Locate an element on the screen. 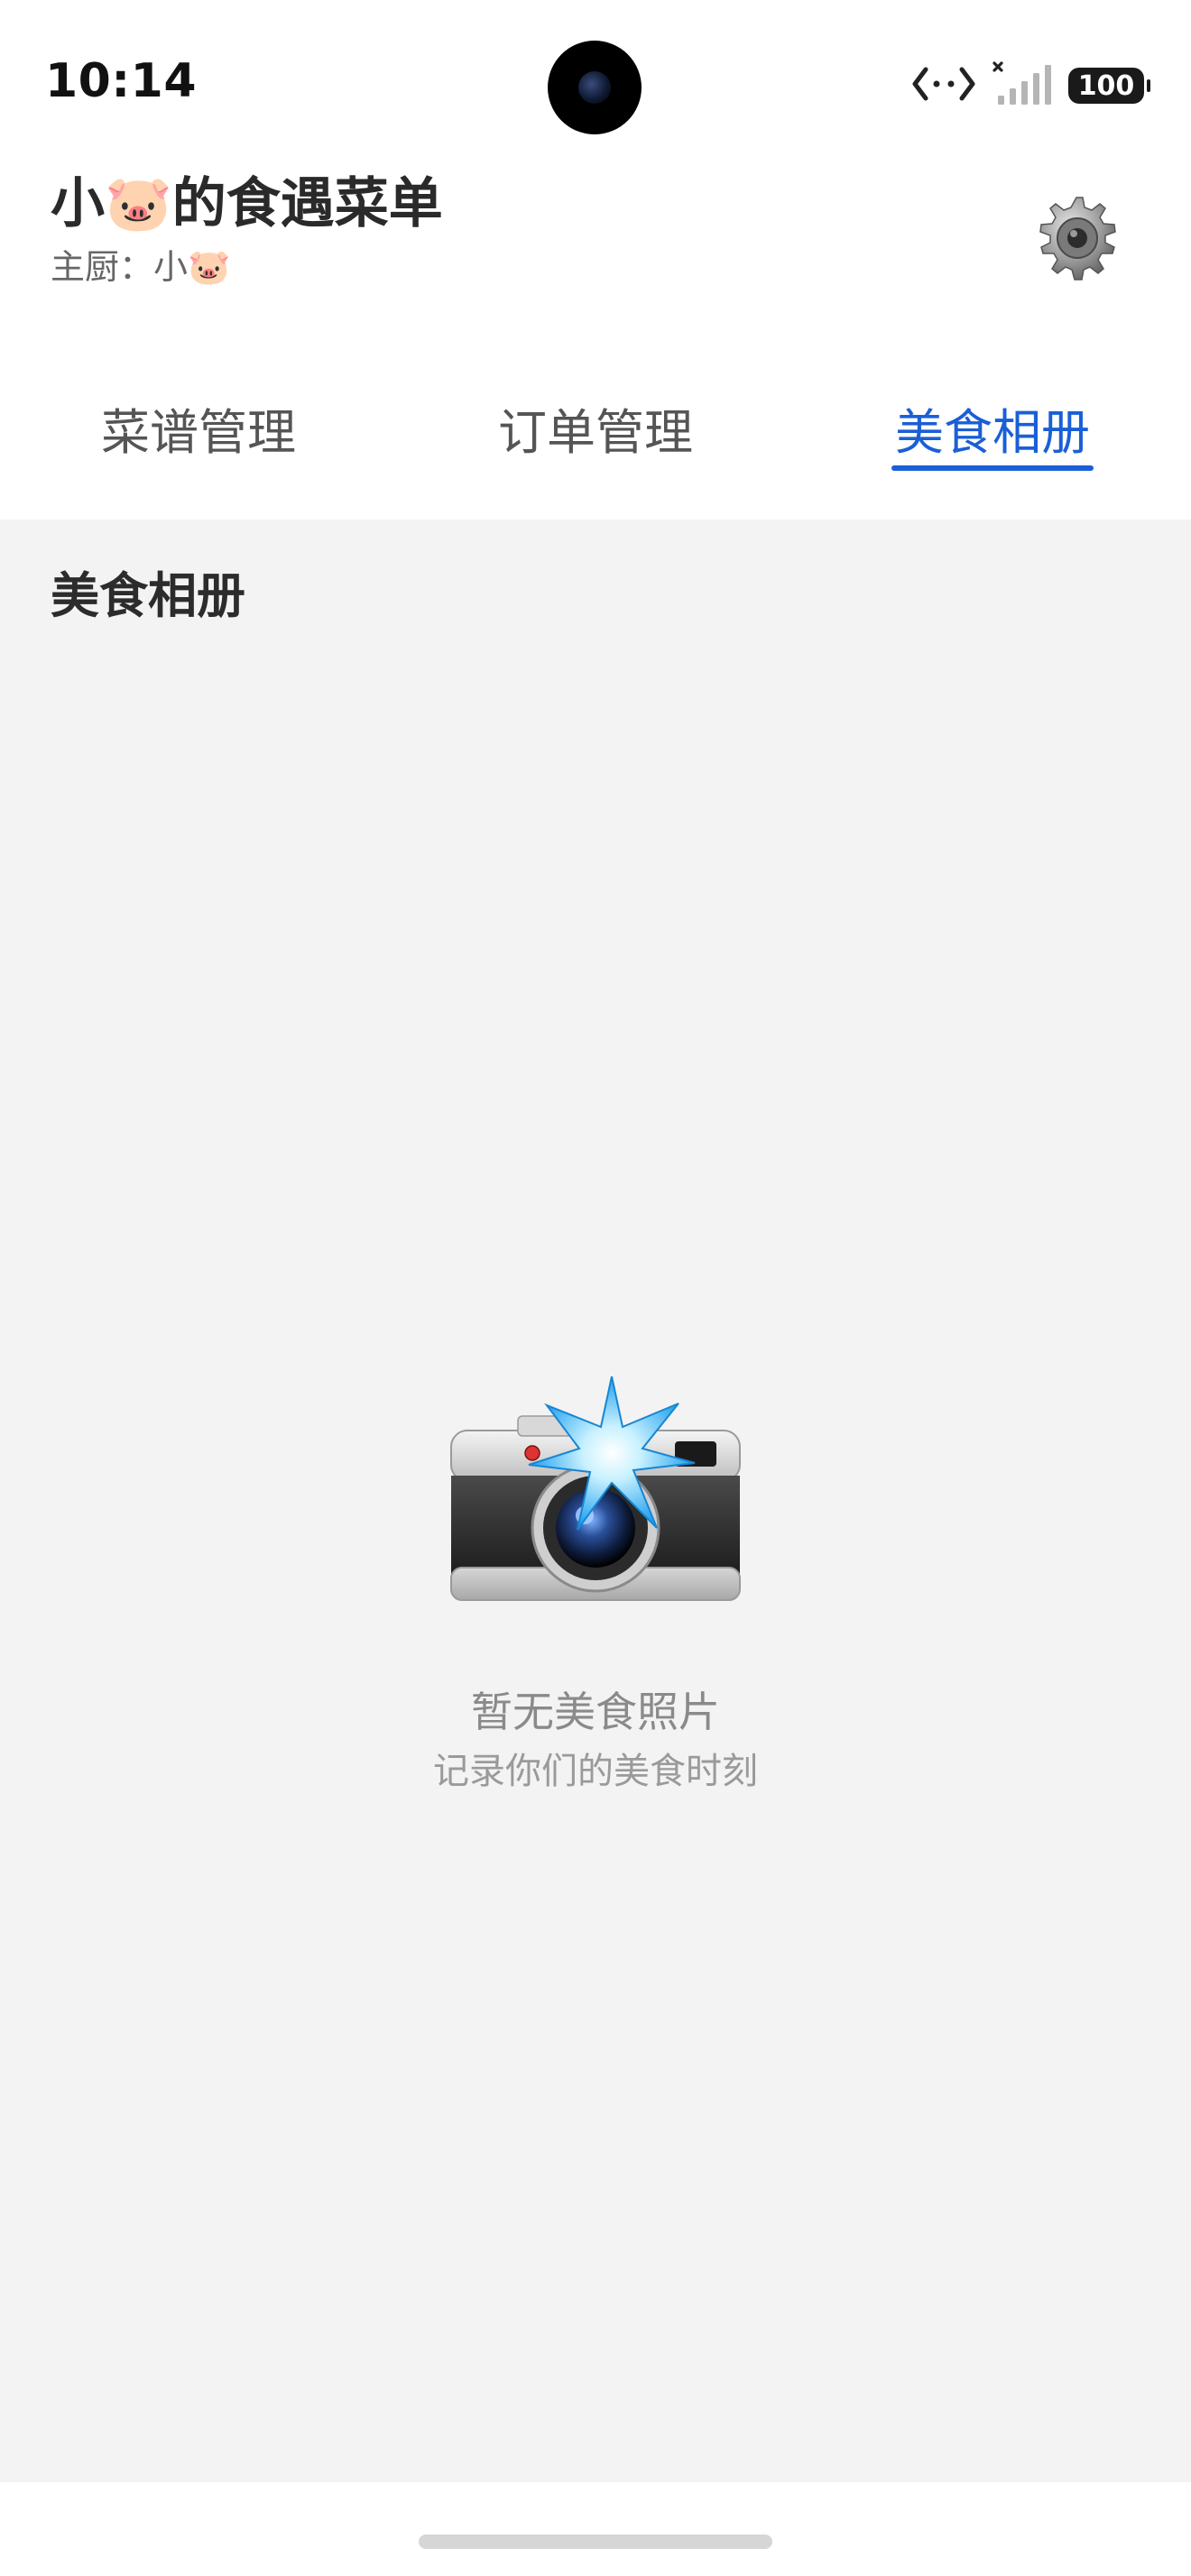 This screenshot has width=1191, height=2576. app-header: 小🐷的食遇菜单 主厨：小🐷 is located at coordinates (595, 243).